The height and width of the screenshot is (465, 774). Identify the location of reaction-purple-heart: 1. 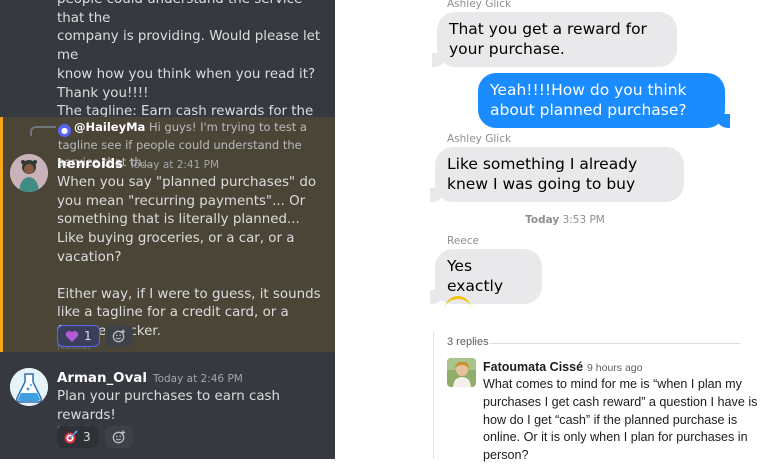
(78, 336).